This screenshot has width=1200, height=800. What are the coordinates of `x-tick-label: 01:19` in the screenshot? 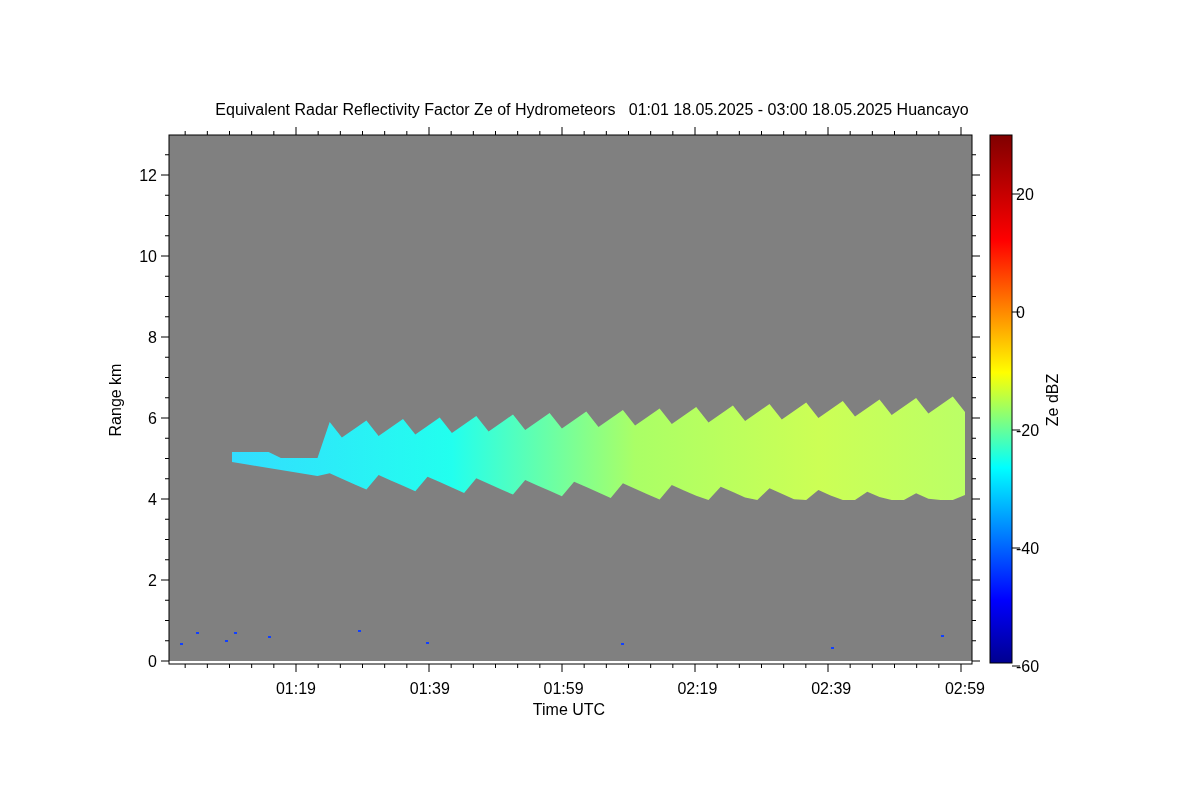 It's located at (296, 688).